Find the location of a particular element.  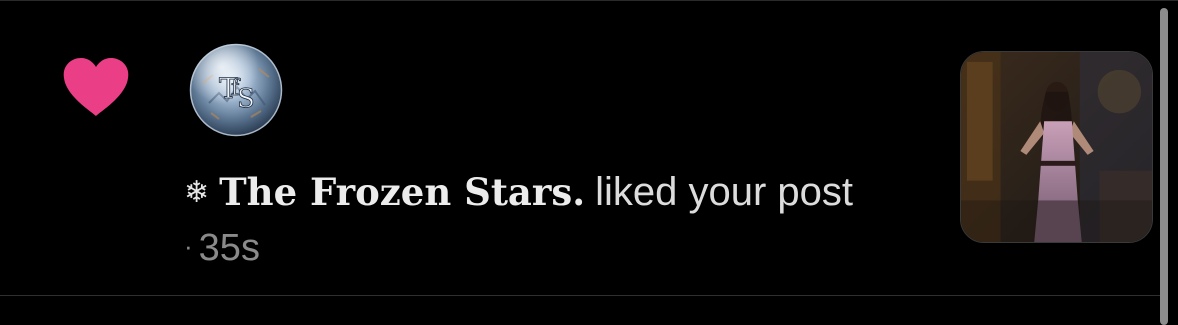

username-link: The Frozen Stars. is located at coordinates (402, 192).